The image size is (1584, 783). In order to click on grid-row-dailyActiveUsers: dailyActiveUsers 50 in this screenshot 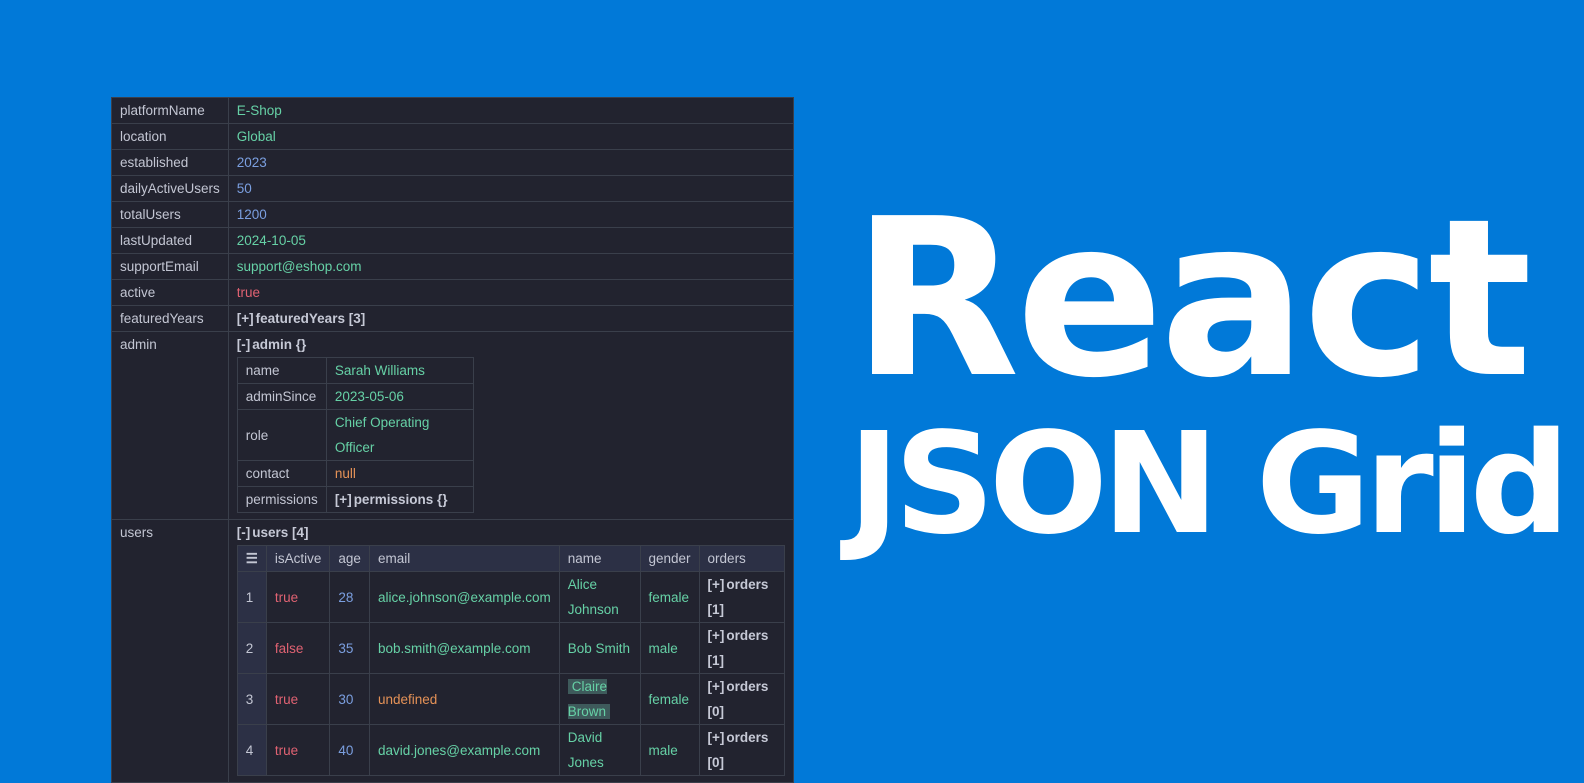, I will do `click(453, 188)`.